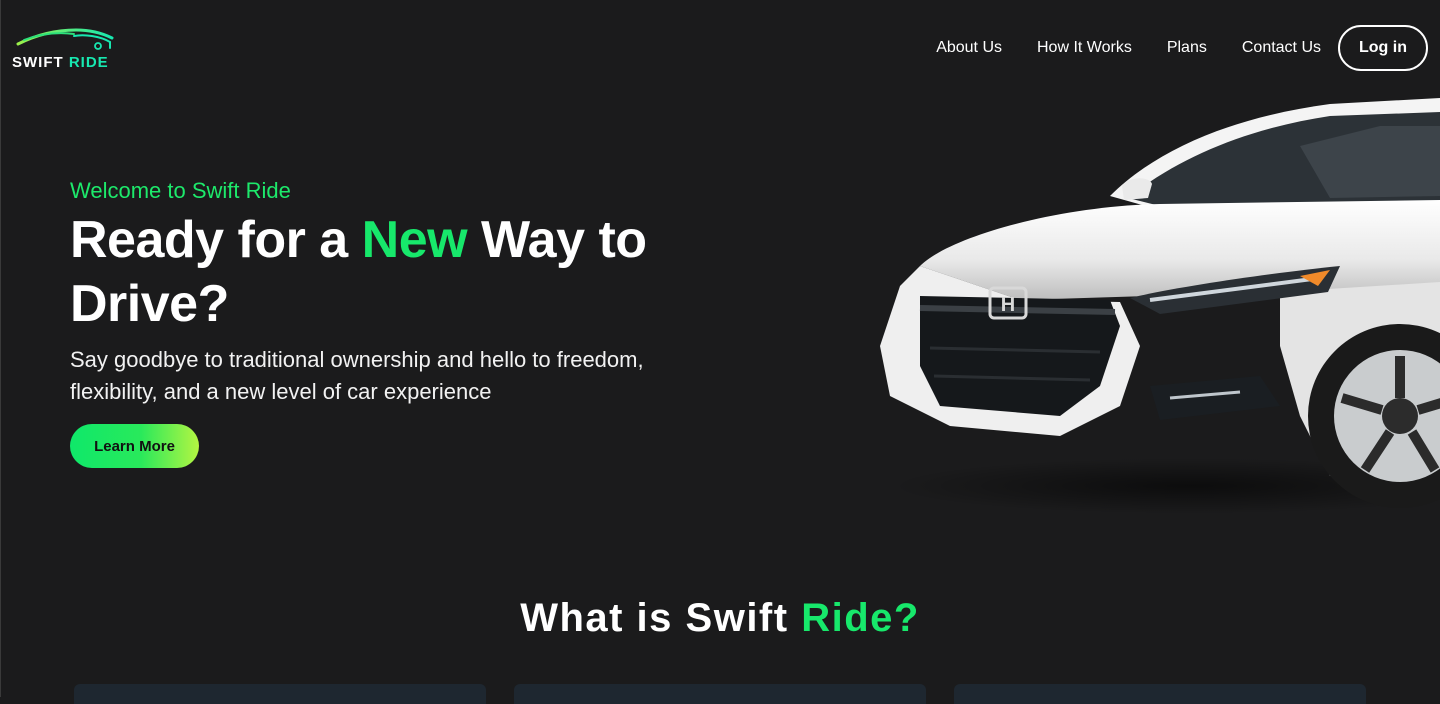 The image size is (1440, 704). I want to click on svg-text: H, so click(1008, 305).